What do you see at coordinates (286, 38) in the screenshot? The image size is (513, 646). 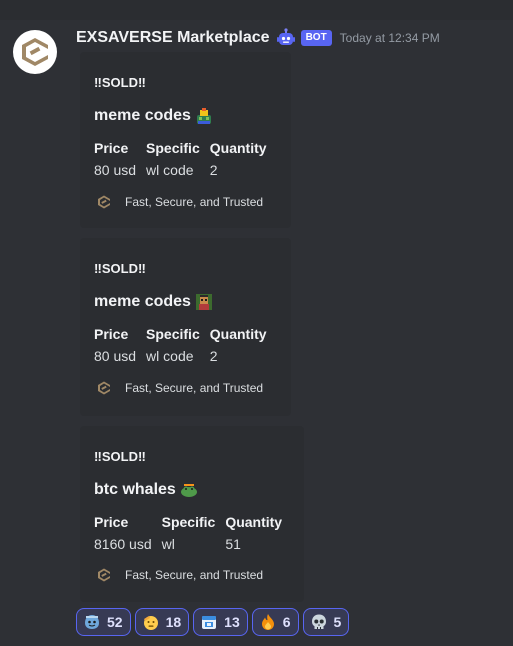 I see `robot-icon` at bounding box center [286, 38].